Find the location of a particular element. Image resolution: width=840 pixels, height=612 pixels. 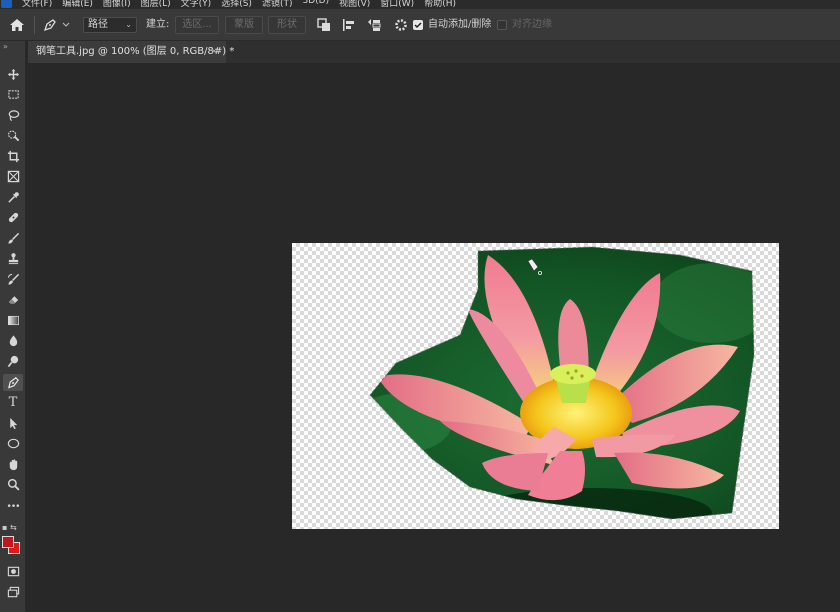

align-edges-label: 对齐边缘 is located at coordinates (532, 24).